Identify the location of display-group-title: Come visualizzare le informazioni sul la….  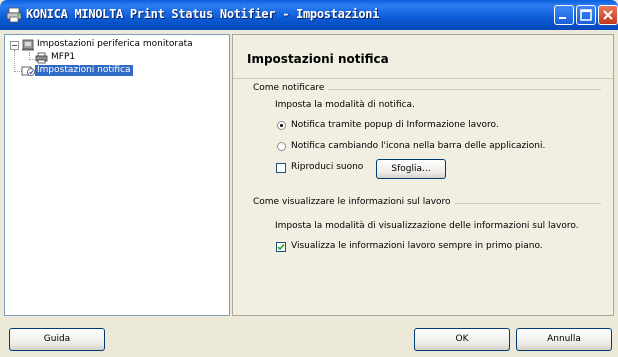
(354, 202).